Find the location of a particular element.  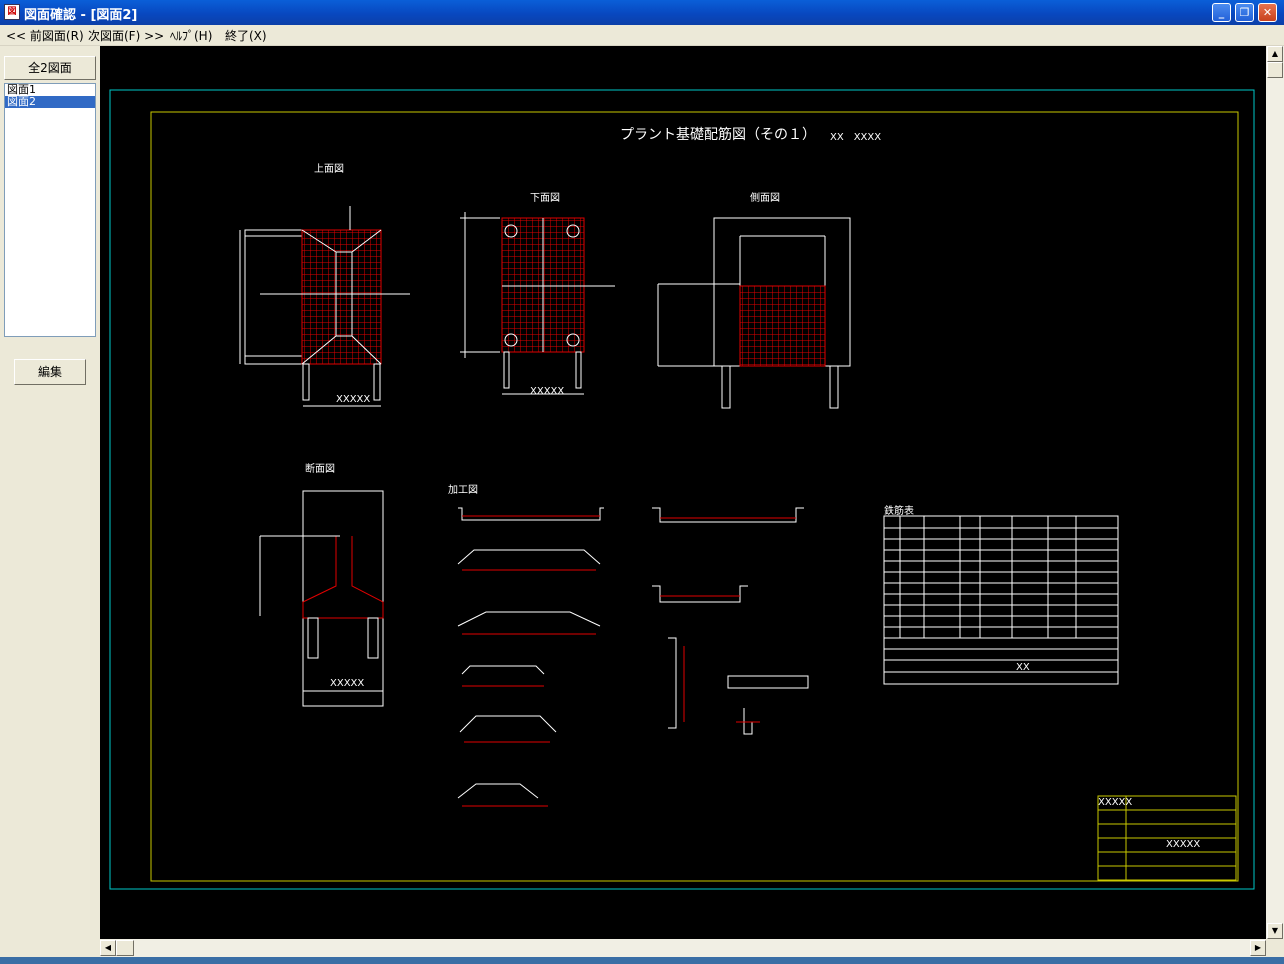

list-item-drawing-2: 図面2 is located at coordinates (50, 102).